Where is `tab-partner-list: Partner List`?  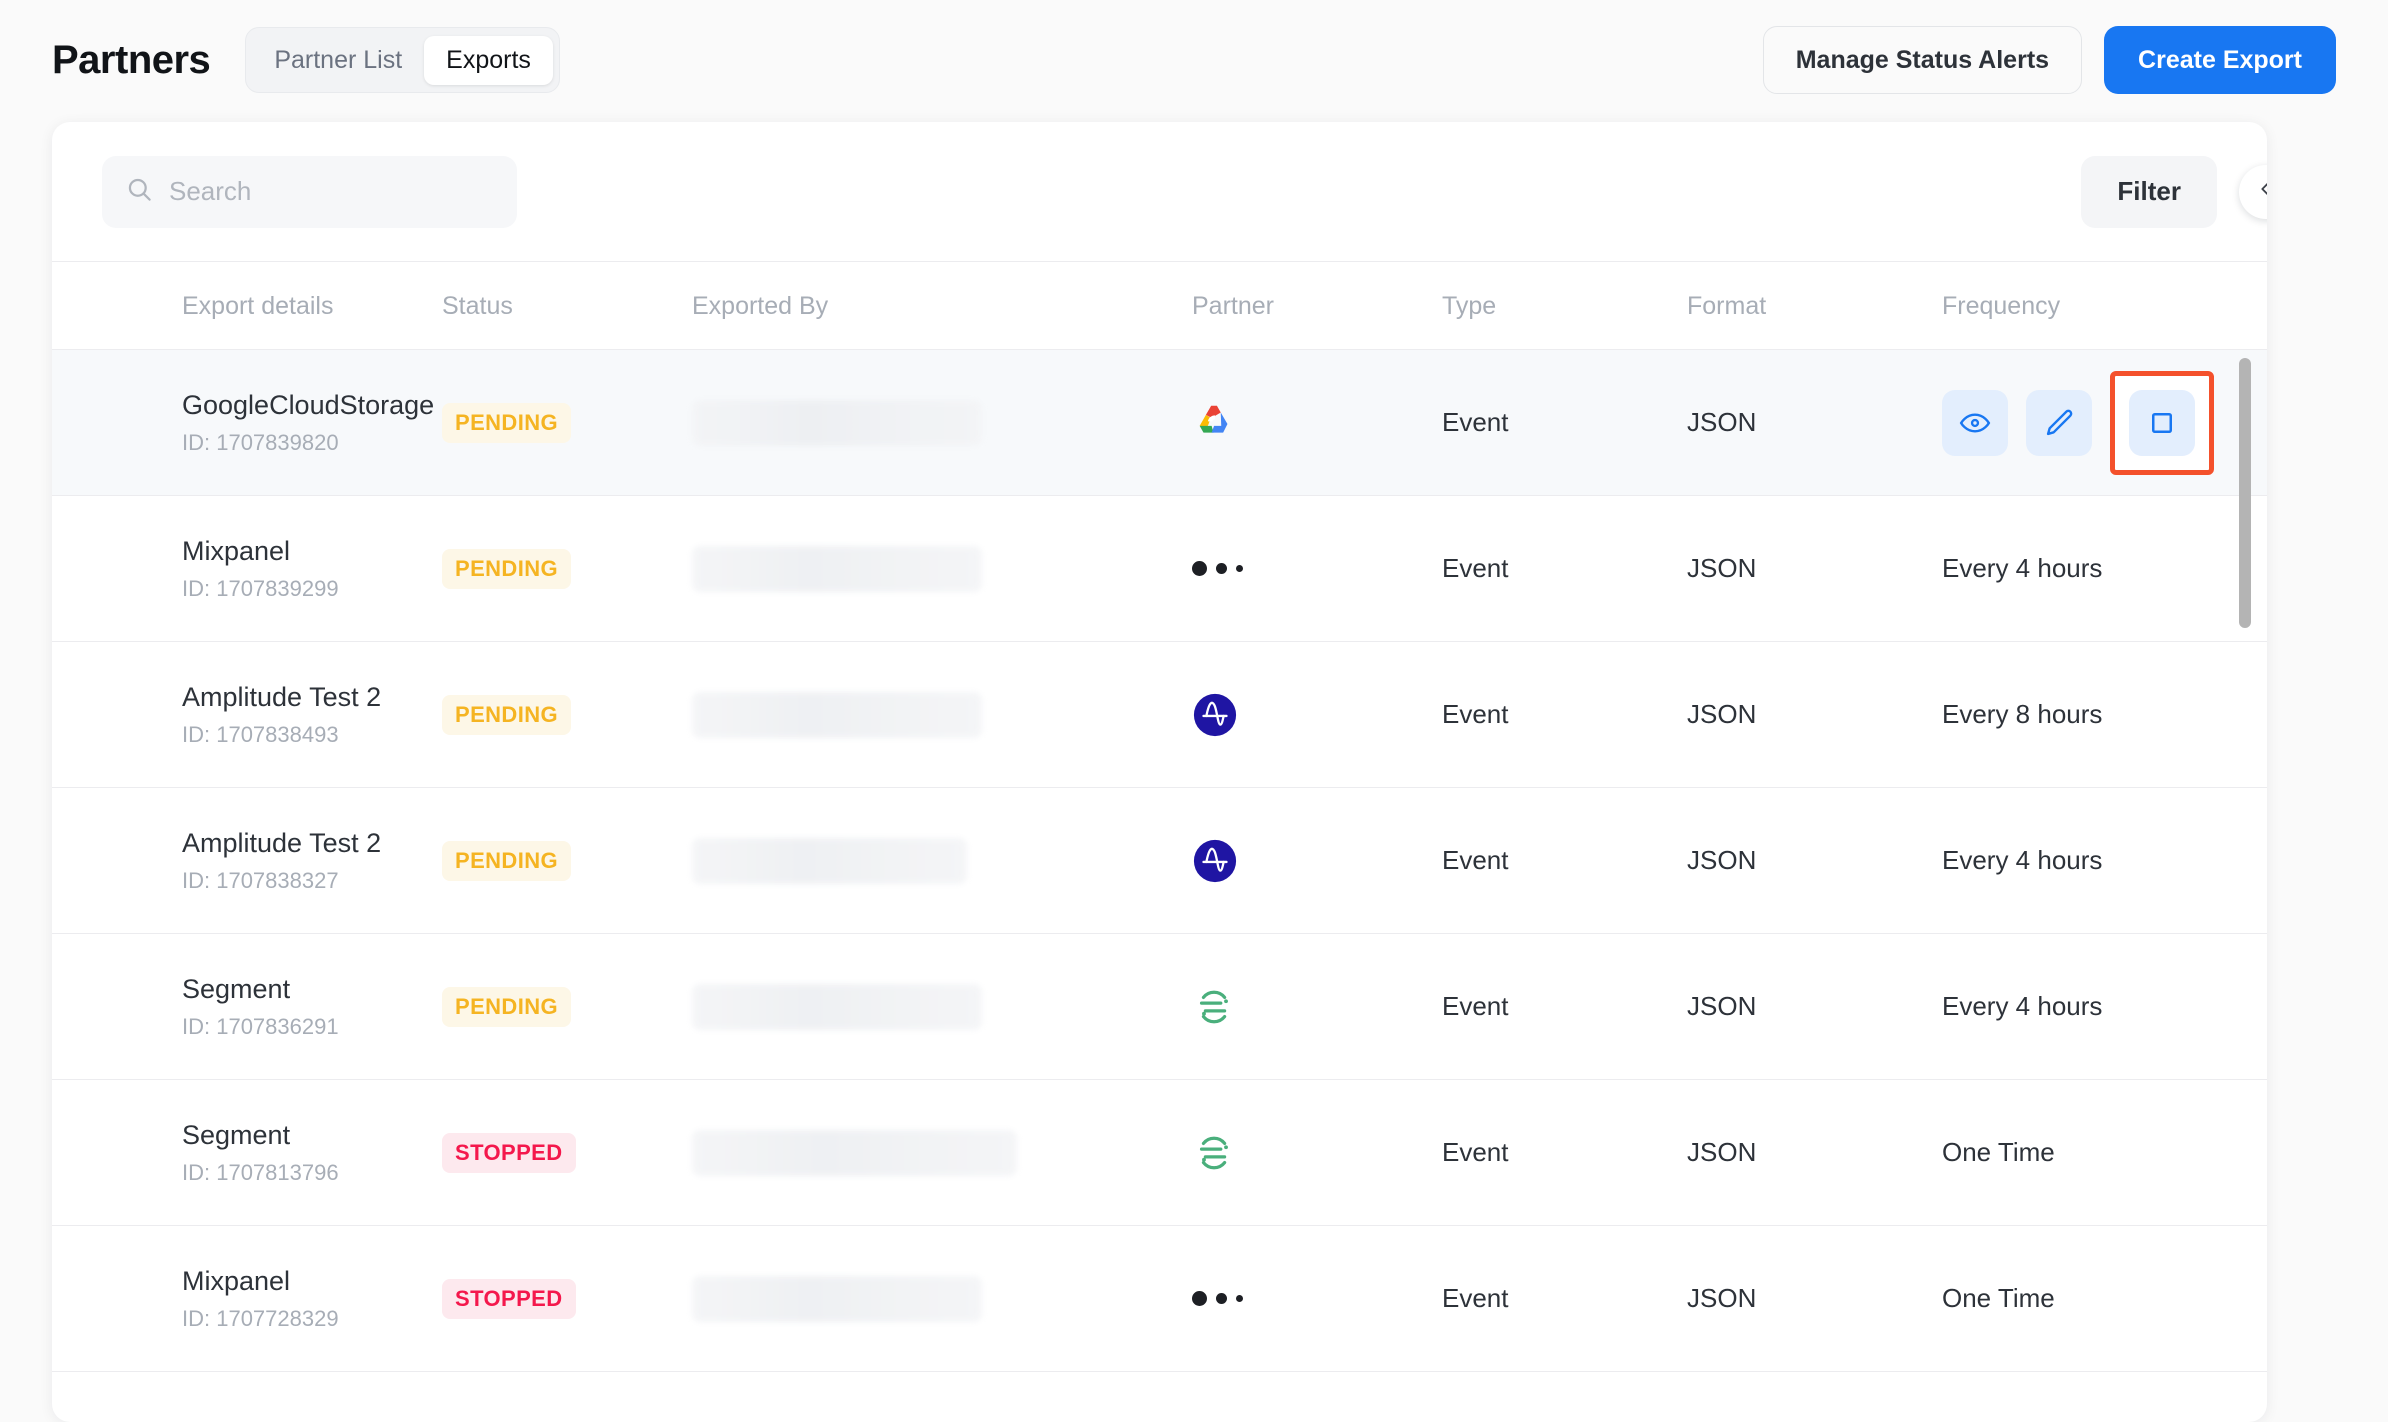 tab-partner-list: Partner List is located at coordinates (338, 60).